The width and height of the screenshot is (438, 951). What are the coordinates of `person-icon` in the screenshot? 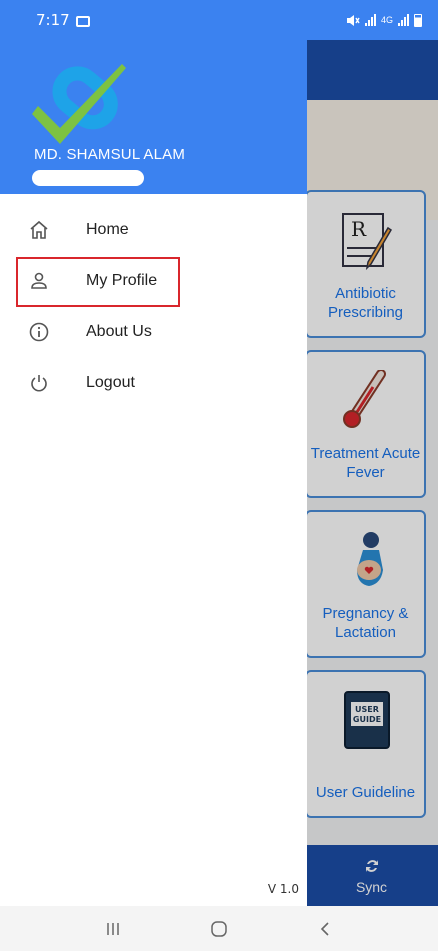 It's located at (39, 281).